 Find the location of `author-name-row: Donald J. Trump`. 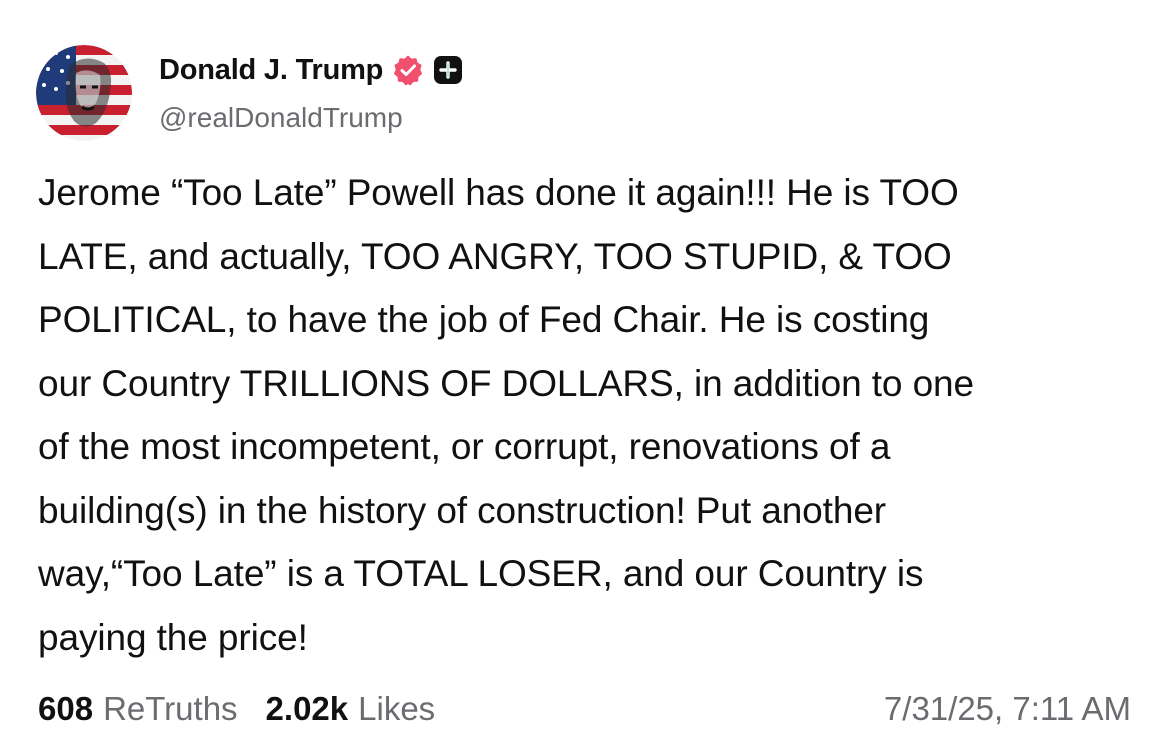

author-name-row: Donald J. Trump is located at coordinates (311, 70).